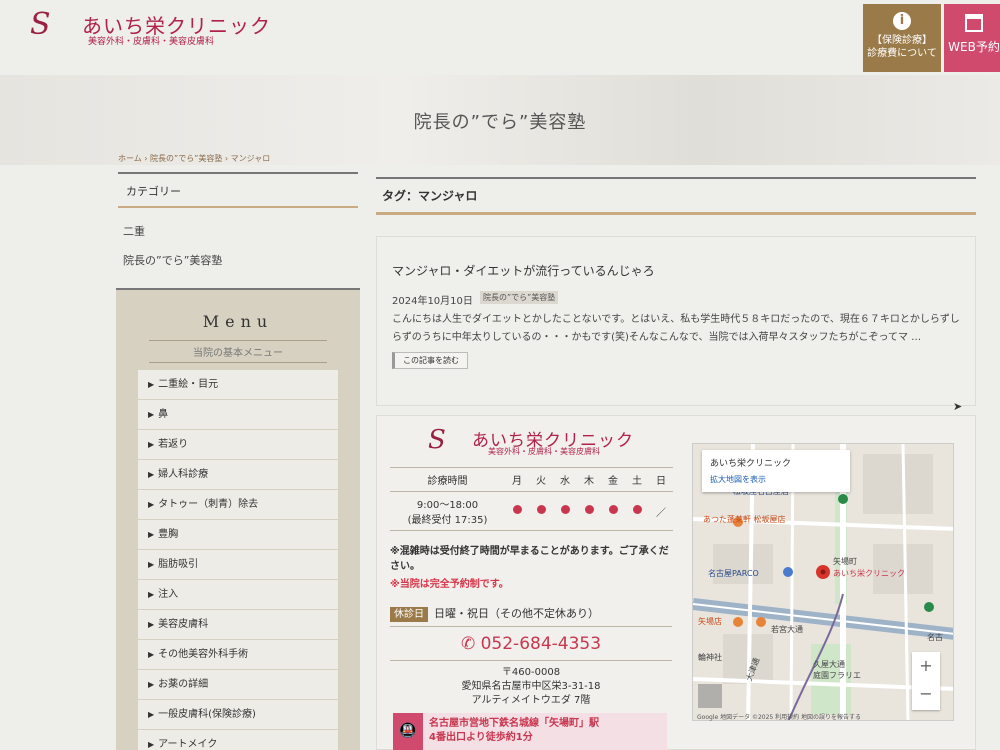 The image size is (1000, 750). I want to click on web-reservation-button: WEB予約, so click(972, 38).